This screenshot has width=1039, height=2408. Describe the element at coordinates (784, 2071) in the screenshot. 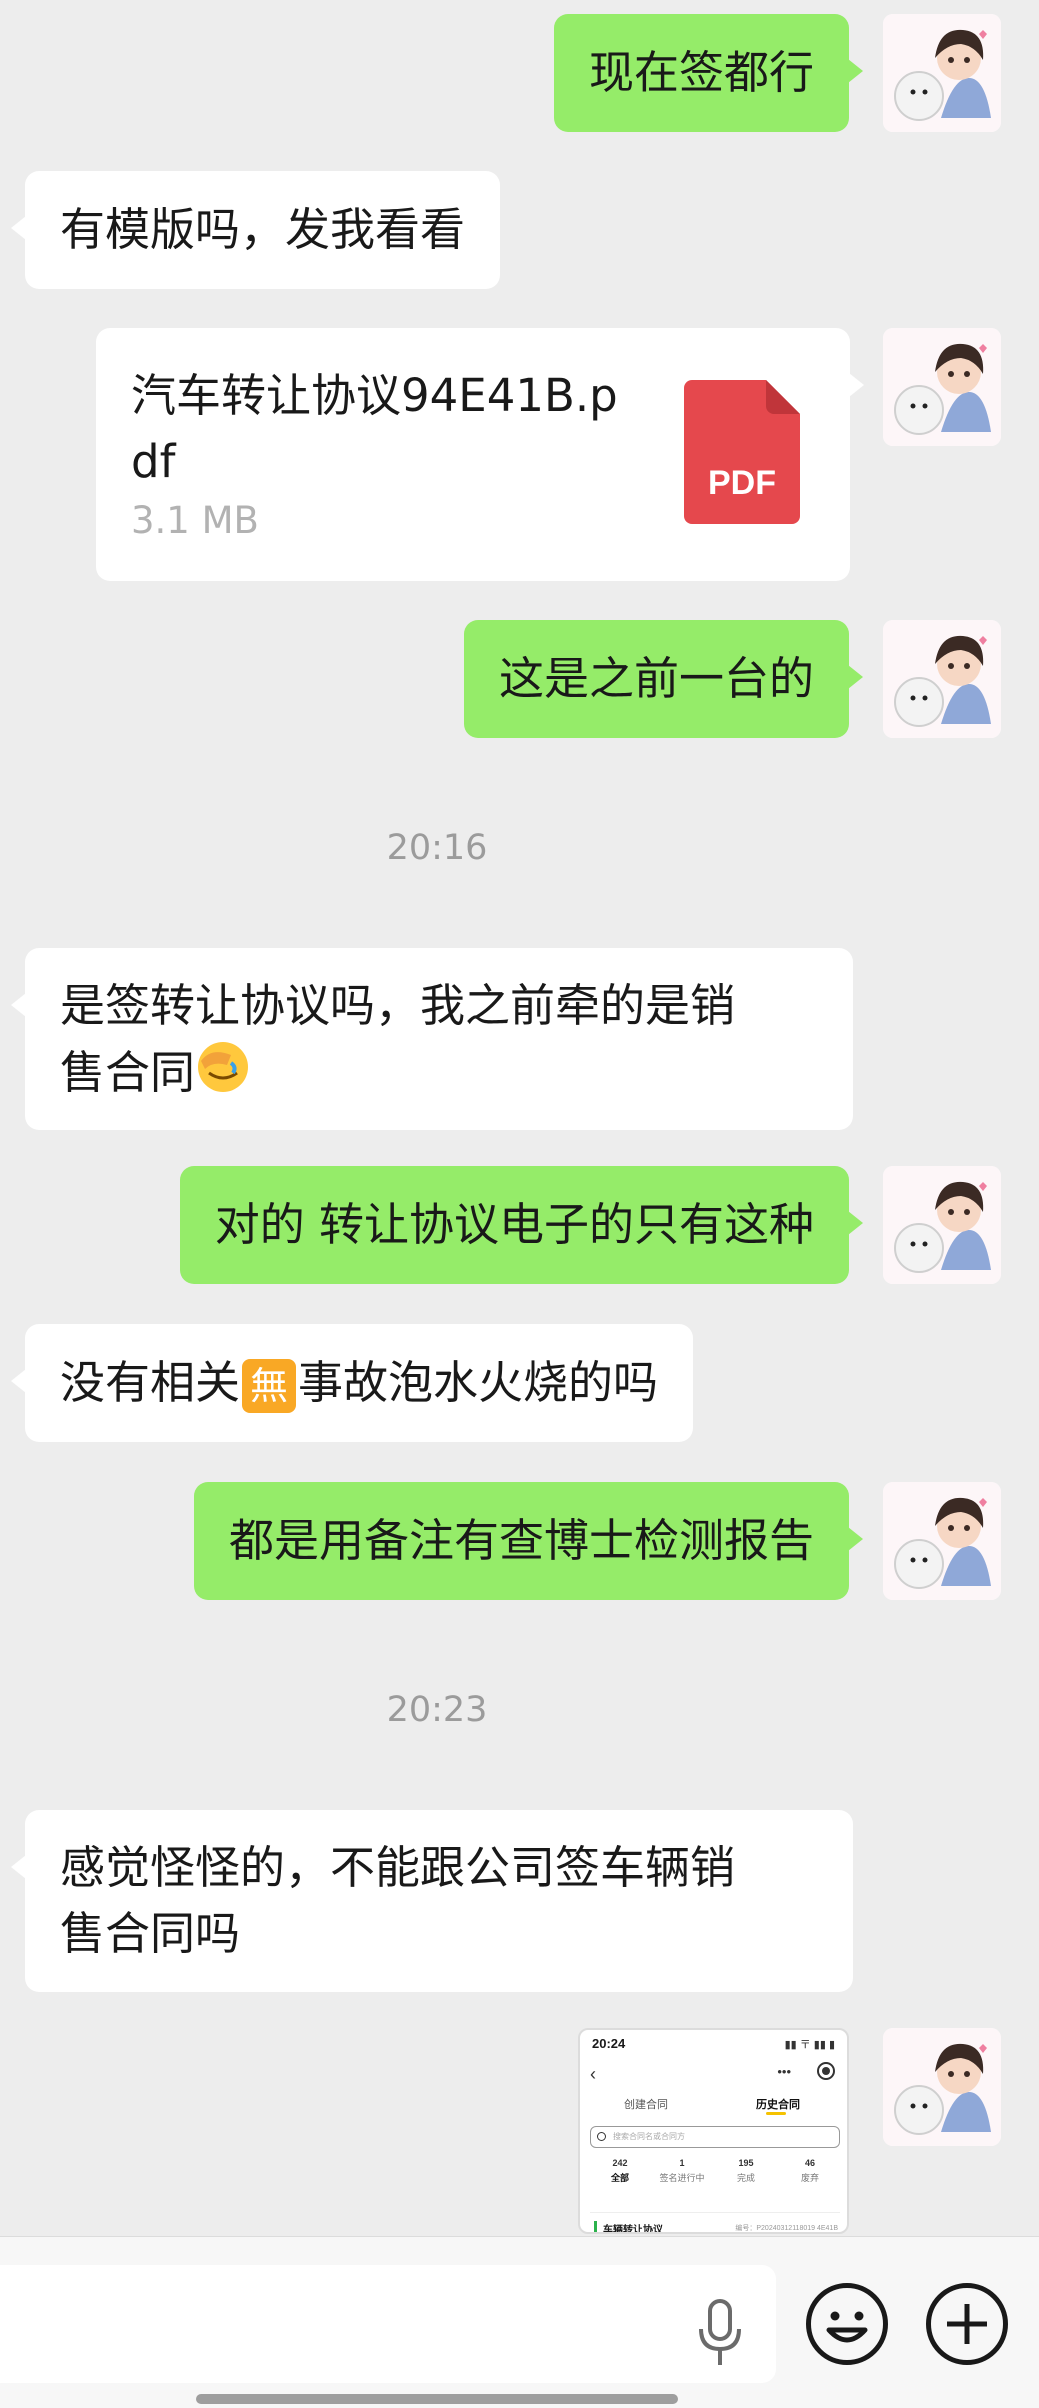

I see `thumb-menu-icon: •••` at that location.